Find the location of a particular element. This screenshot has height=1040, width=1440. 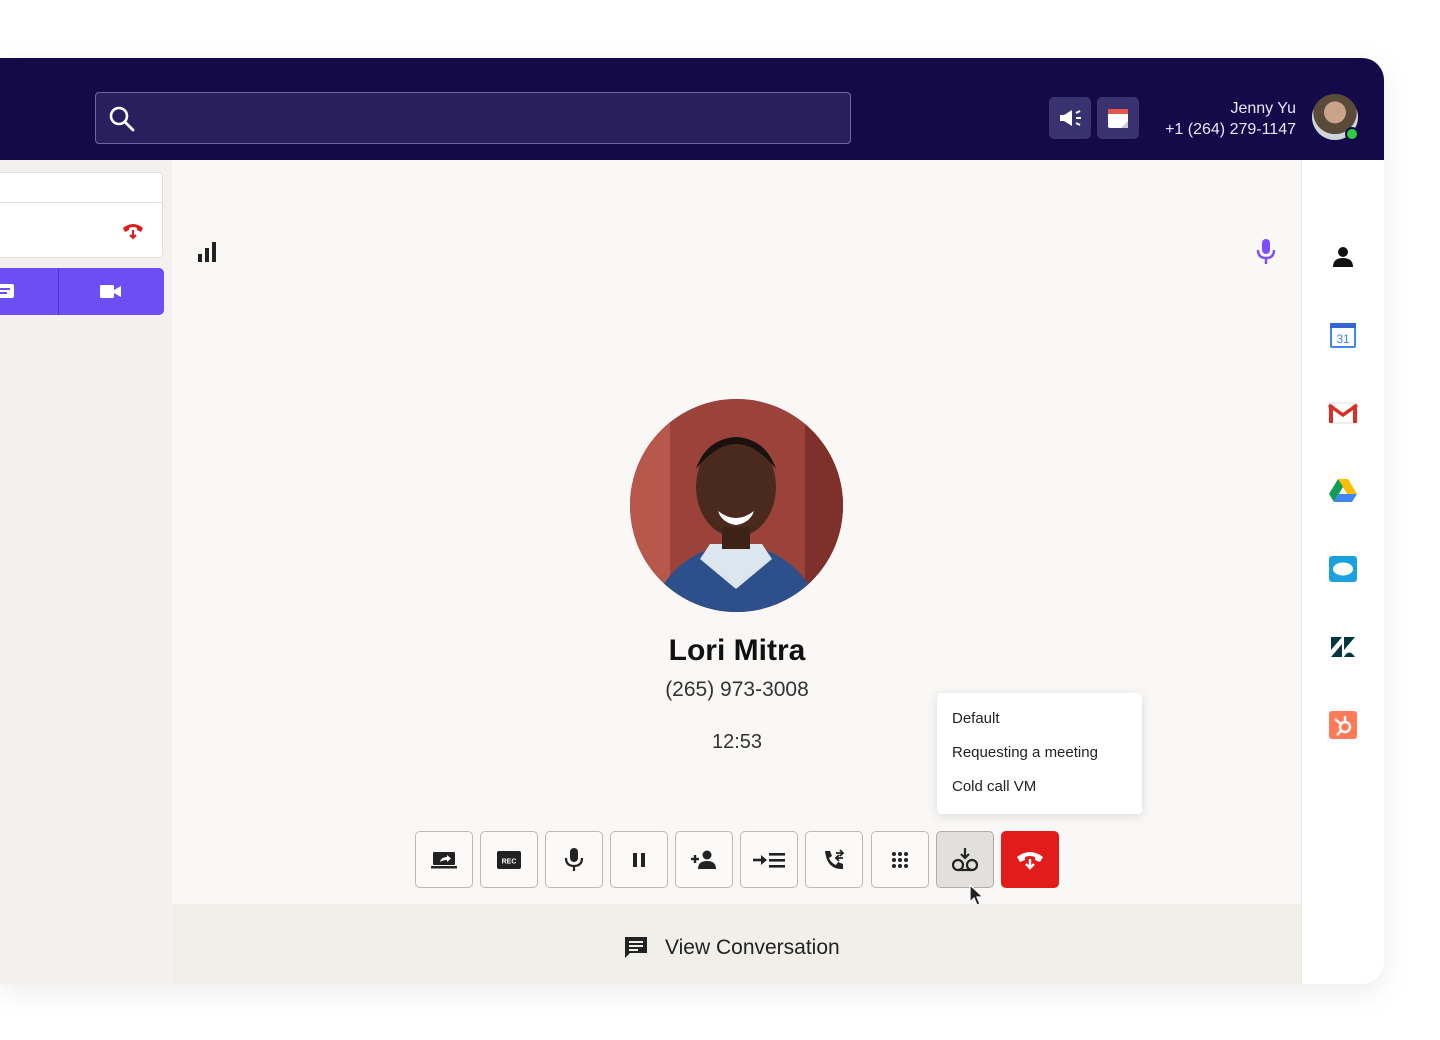

person-icon is located at coordinates (1343, 257).